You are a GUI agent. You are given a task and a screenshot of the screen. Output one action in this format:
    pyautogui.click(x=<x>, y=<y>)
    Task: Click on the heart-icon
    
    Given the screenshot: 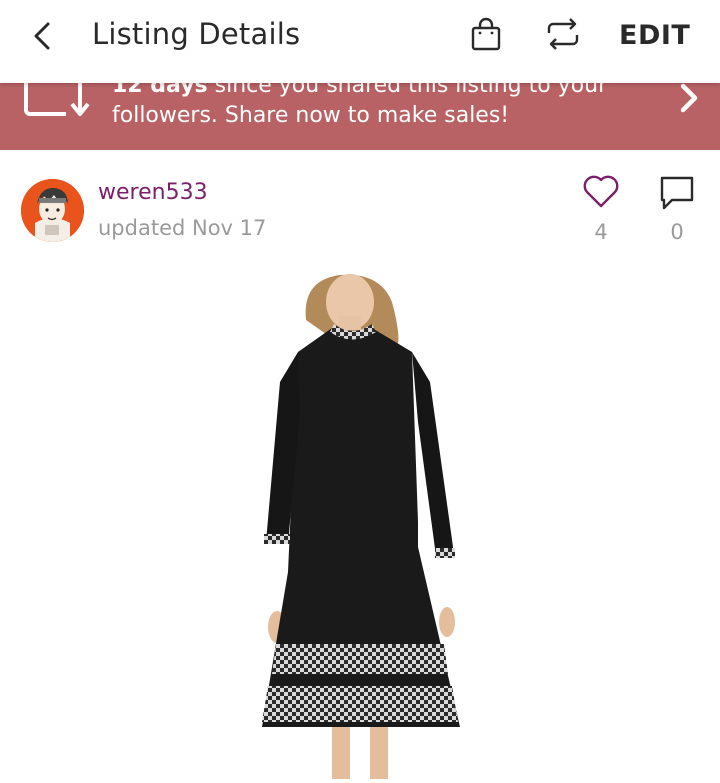 What is the action you would take?
    pyautogui.click(x=601, y=191)
    